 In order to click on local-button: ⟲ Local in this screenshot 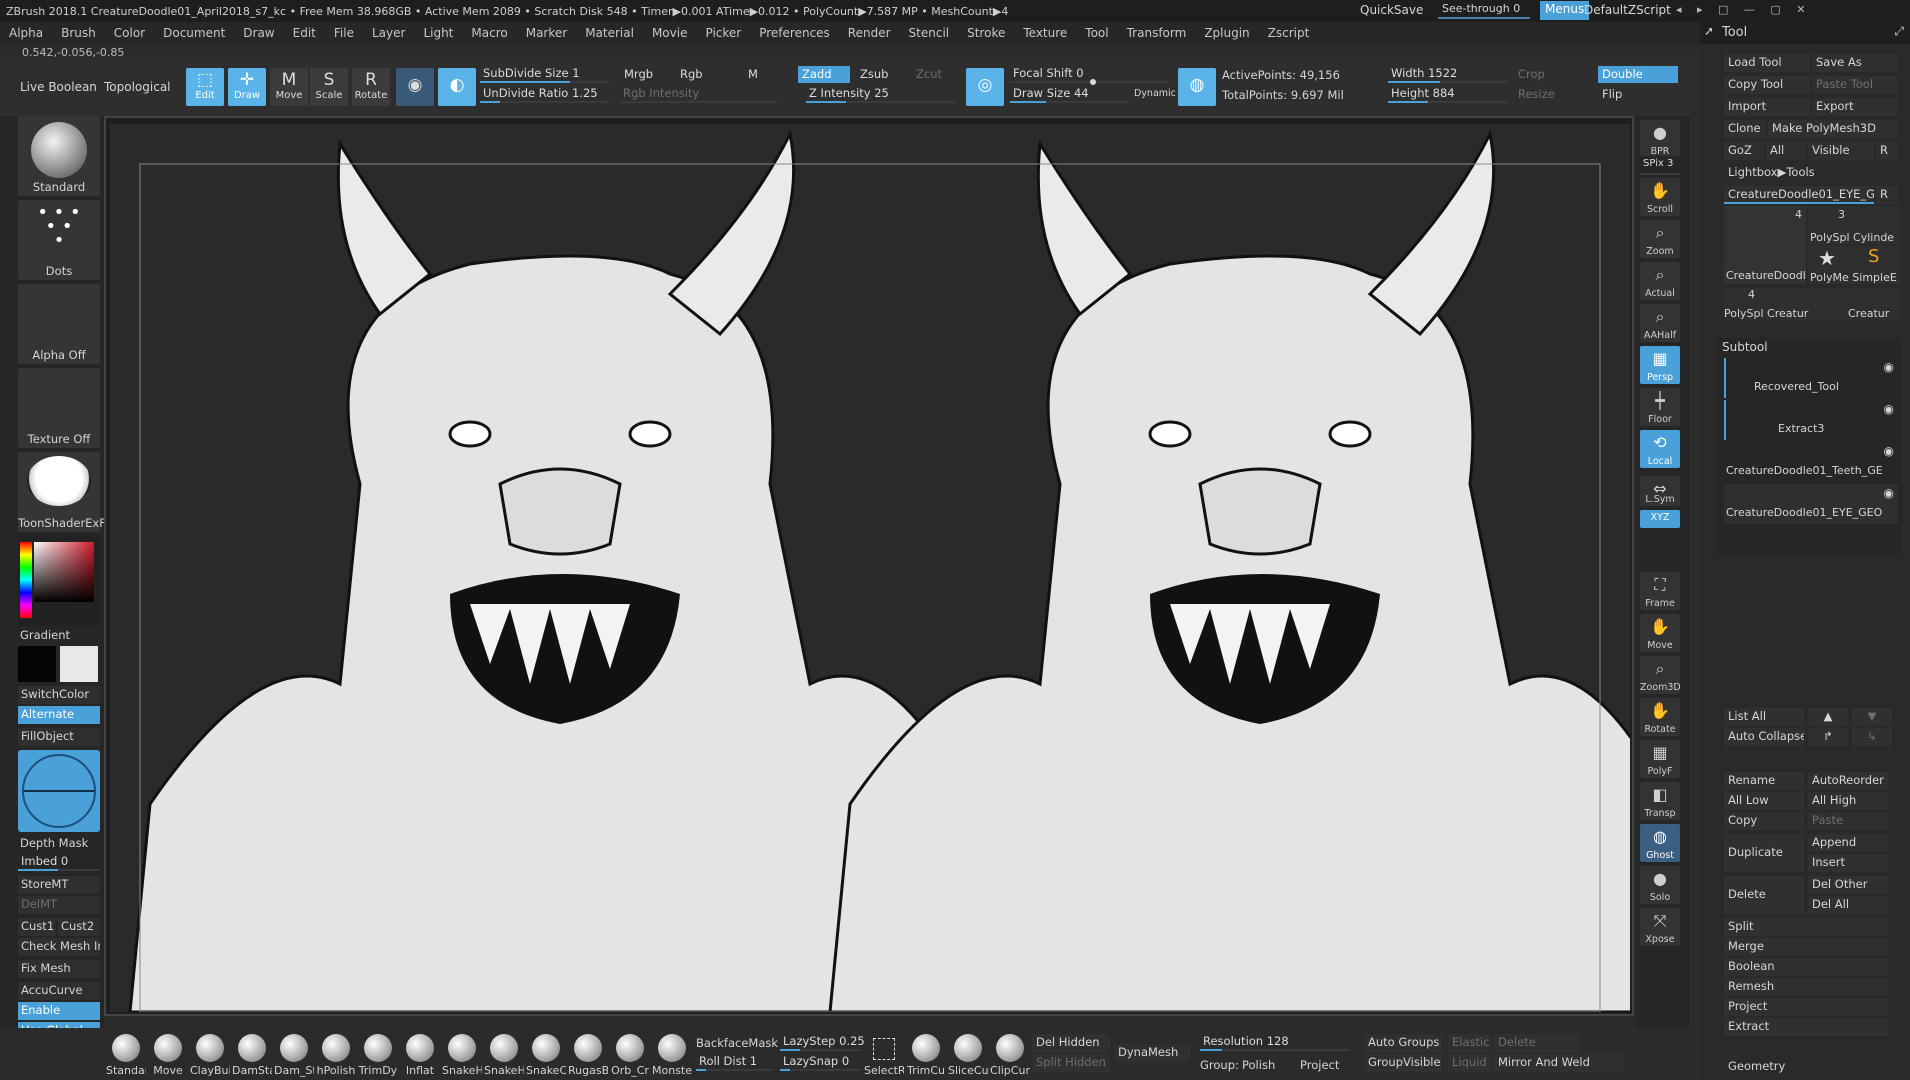, I will do `click(1660, 449)`.